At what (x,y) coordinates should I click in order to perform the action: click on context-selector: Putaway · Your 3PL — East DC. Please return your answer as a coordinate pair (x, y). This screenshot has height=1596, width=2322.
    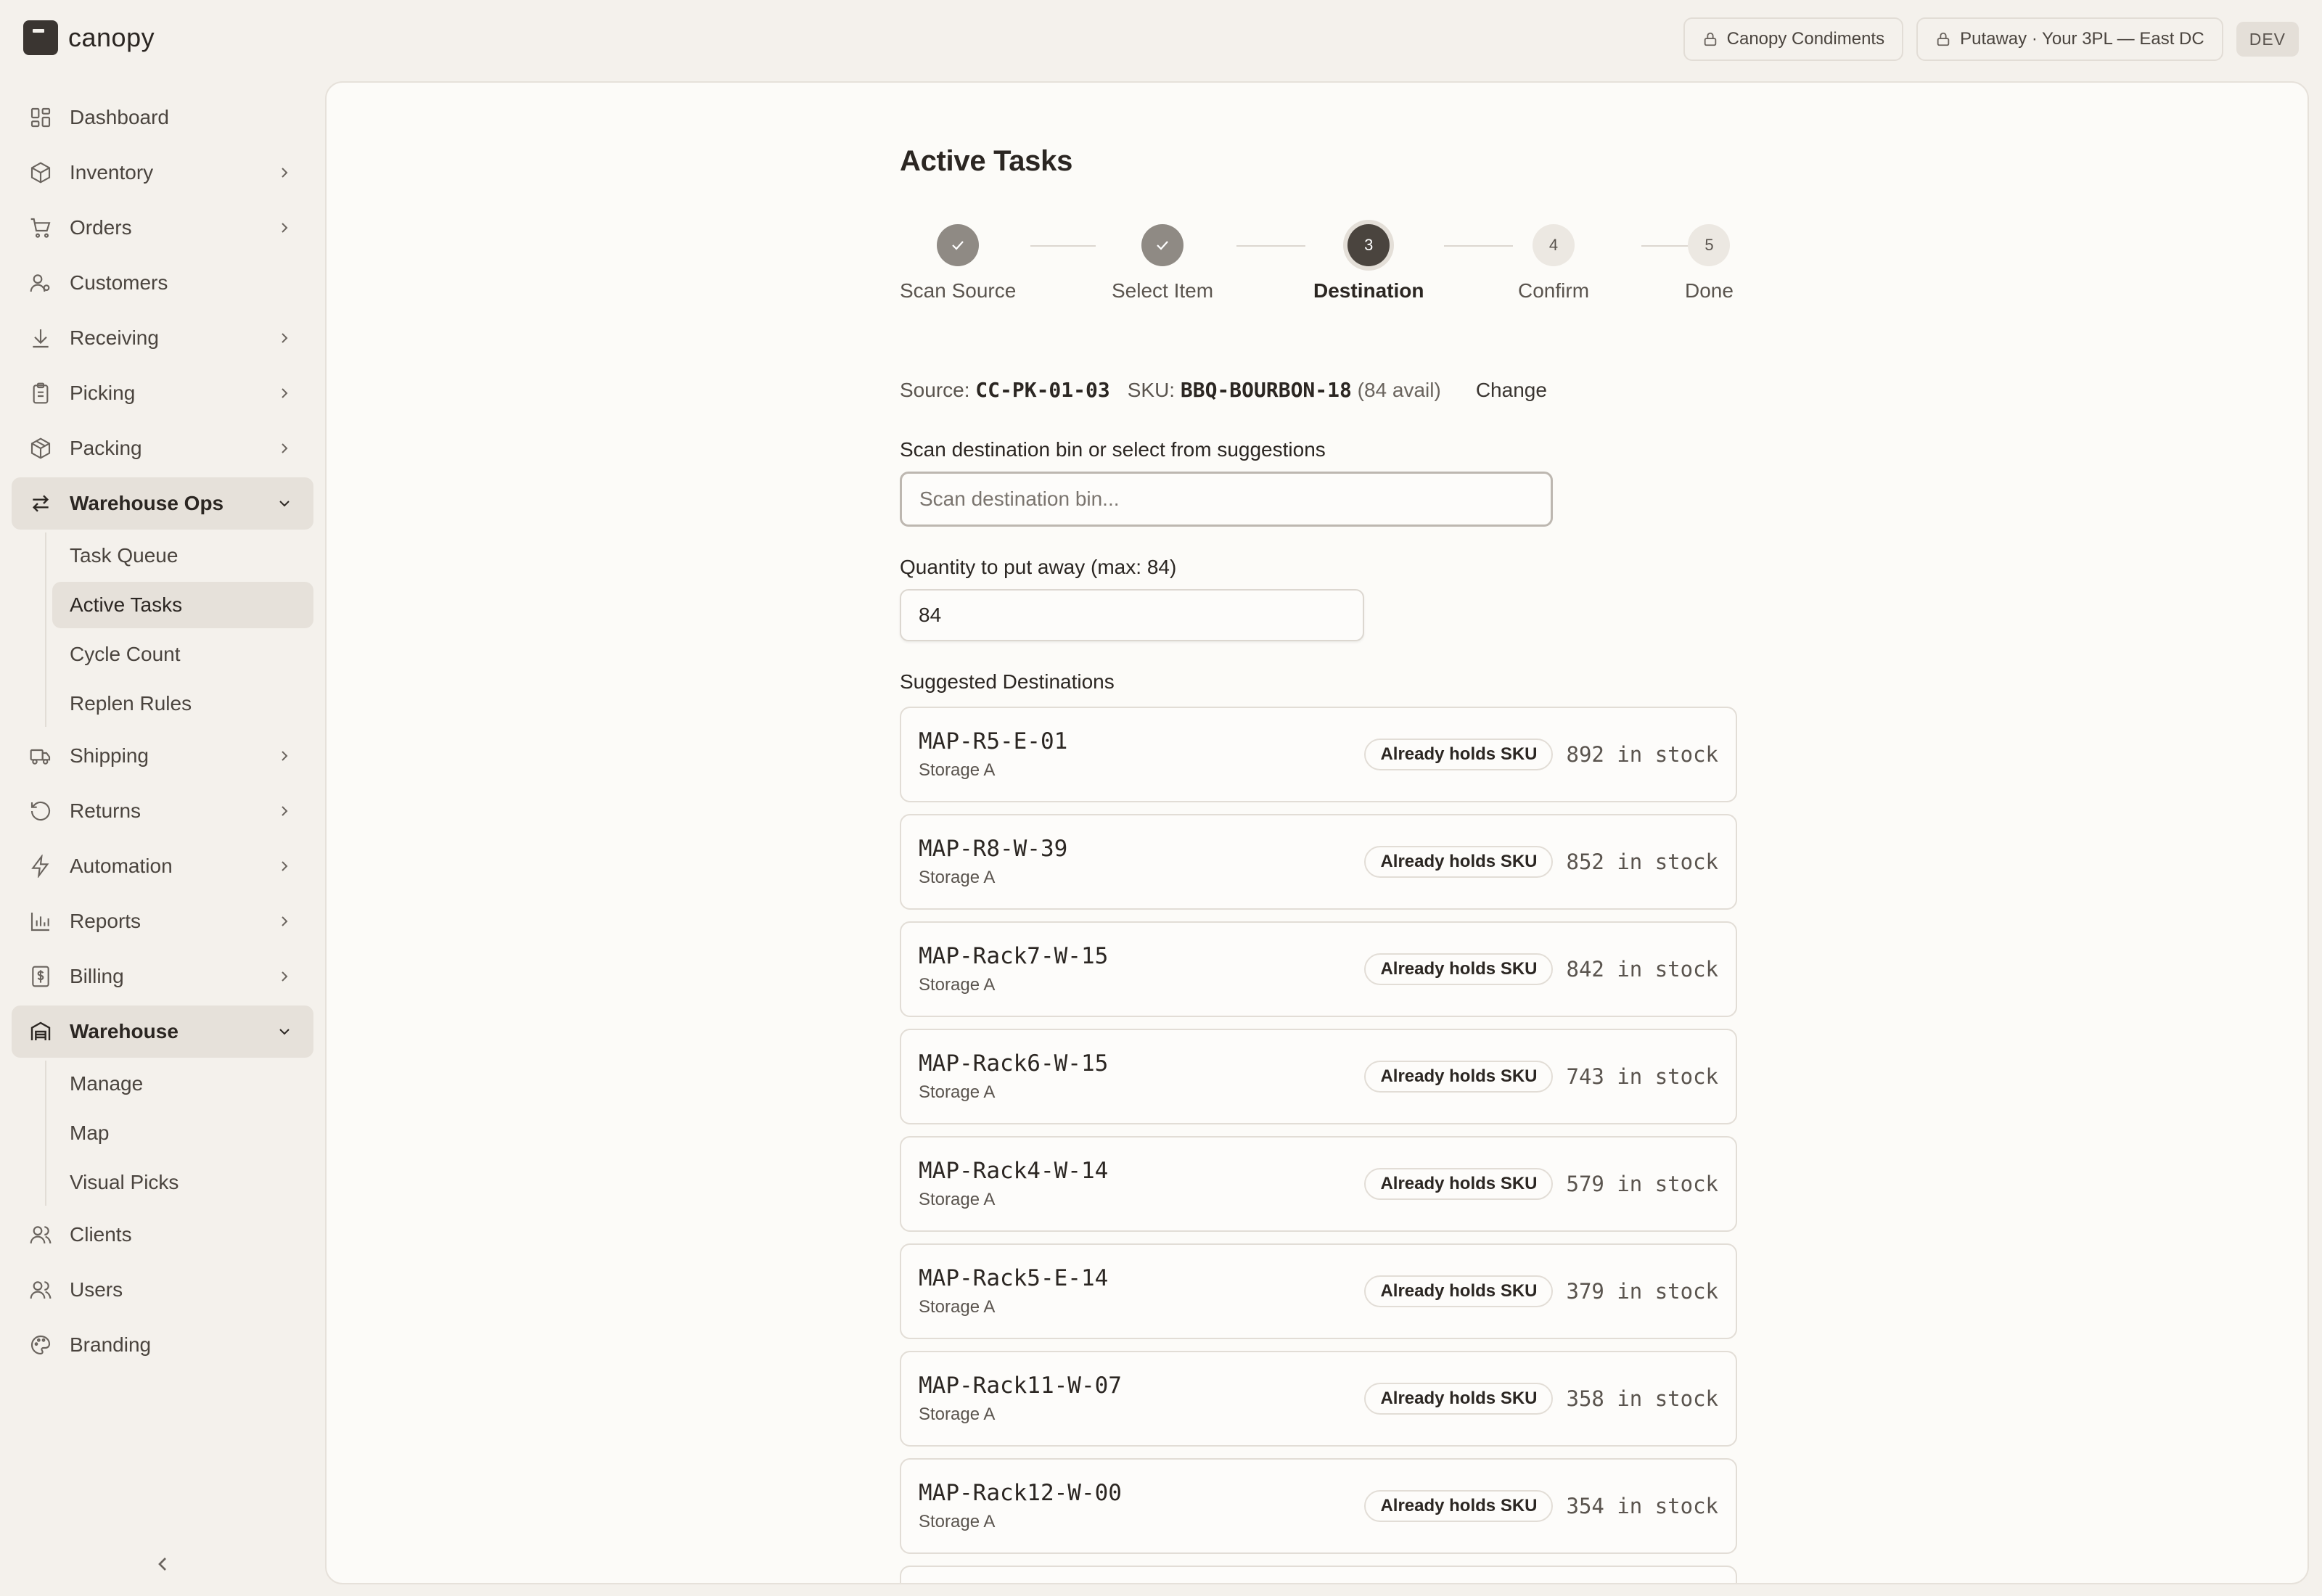
    Looking at the image, I should click on (2069, 39).